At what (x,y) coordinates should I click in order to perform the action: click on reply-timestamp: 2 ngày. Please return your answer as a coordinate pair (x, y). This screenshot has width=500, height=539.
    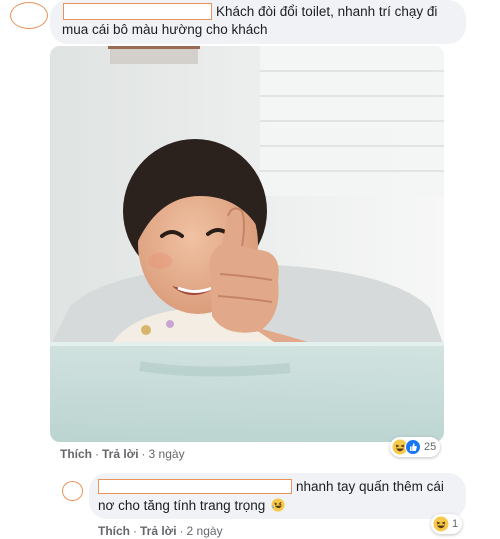
    Looking at the image, I should click on (205, 531).